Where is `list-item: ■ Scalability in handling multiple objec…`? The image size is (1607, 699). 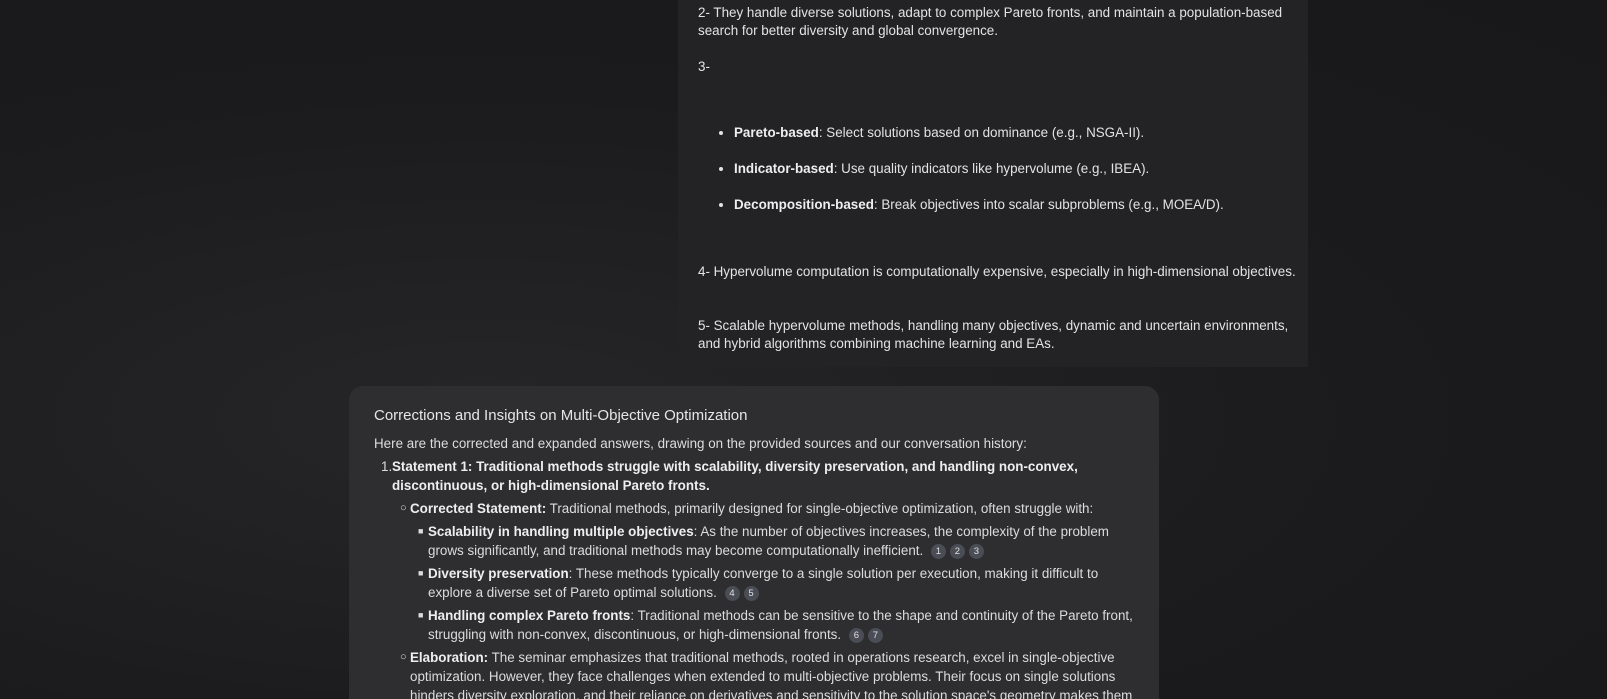
list-item: ■ Scalability in handling multiple objec… is located at coordinates (754, 541).